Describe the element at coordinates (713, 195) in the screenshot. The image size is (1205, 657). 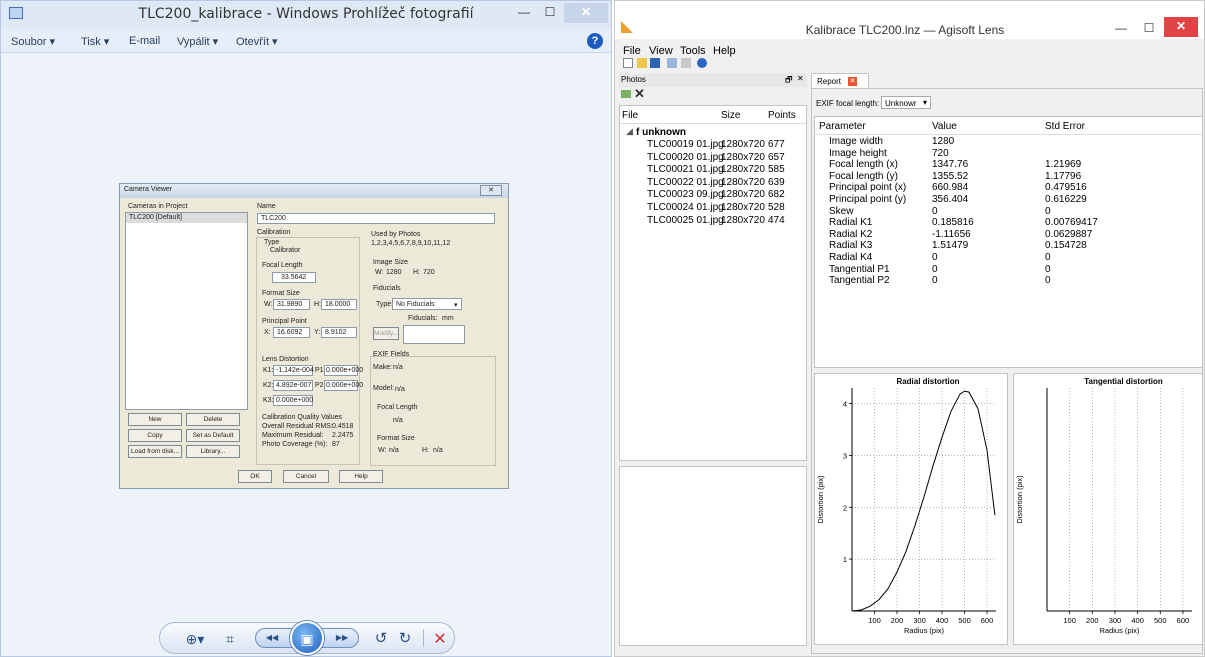
I see `photo-row: TLC00023 09.jpg 1280x720 682` at that location.